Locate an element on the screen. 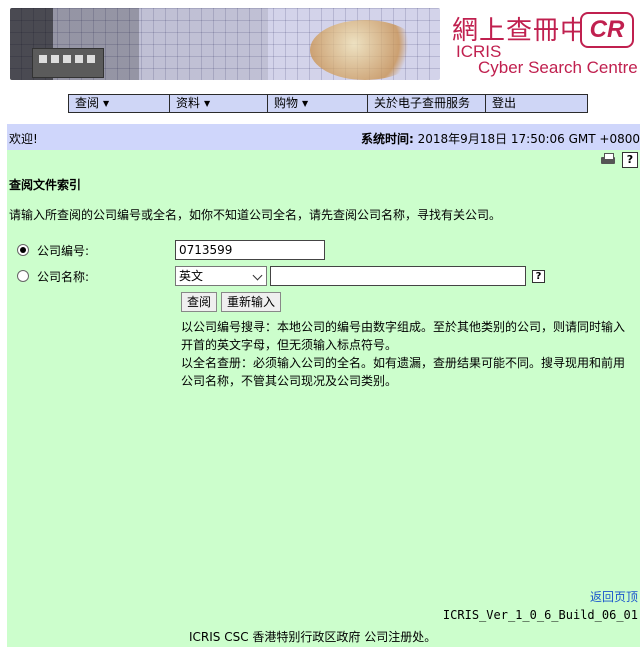 This screenshot has height=647, width=640. menu-shopping: 购物 ▼ is located at coordinates (318, 103).